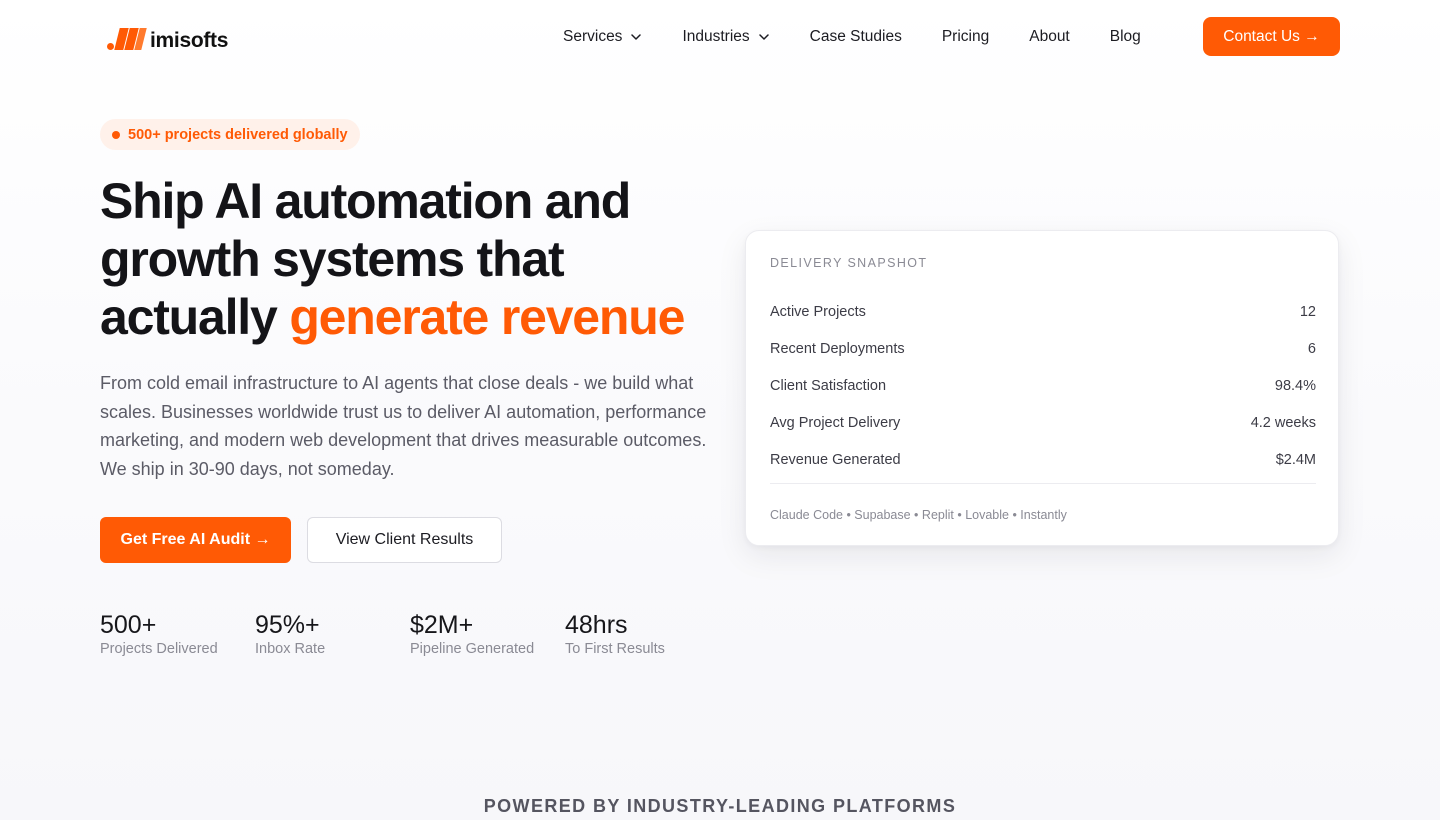 Image resolution: width=1440 pixels, height=820 pixels. Describe the element at coordinates (287, 625) in the screenshot. I see `stat-value: 95%+` at that location.